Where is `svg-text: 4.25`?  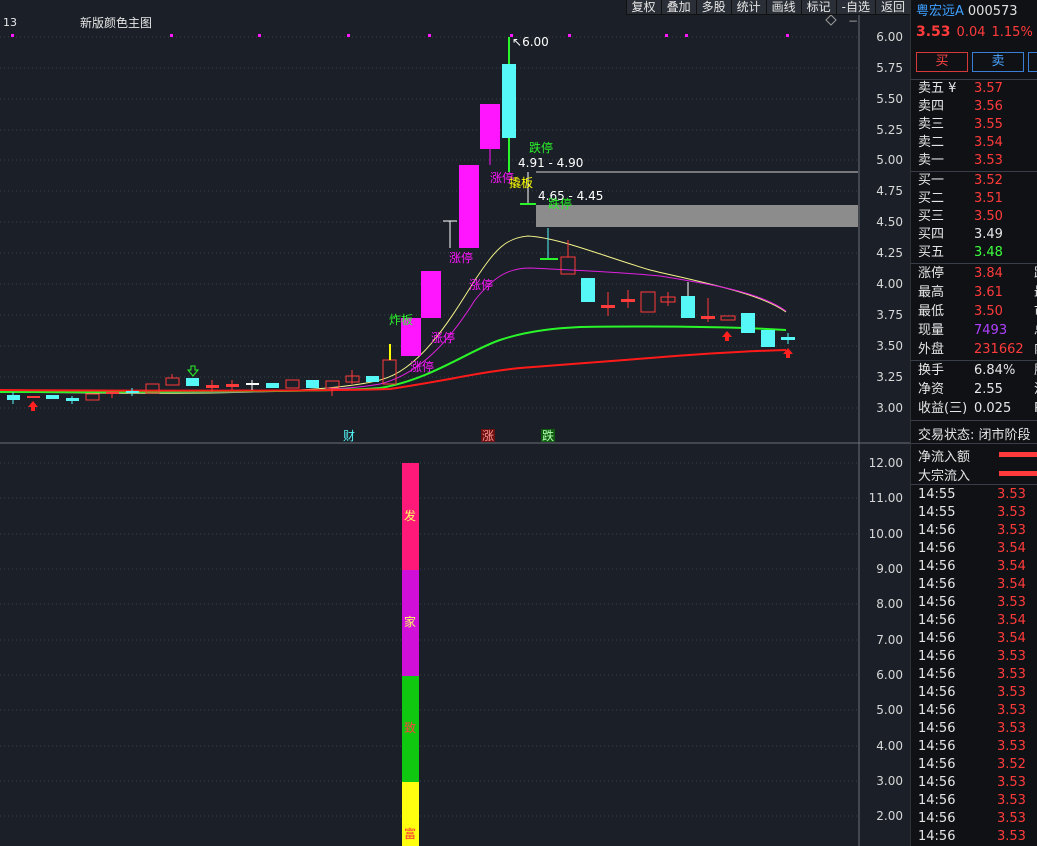
svg-text: 4.25 is located at coordinates (889, 253).